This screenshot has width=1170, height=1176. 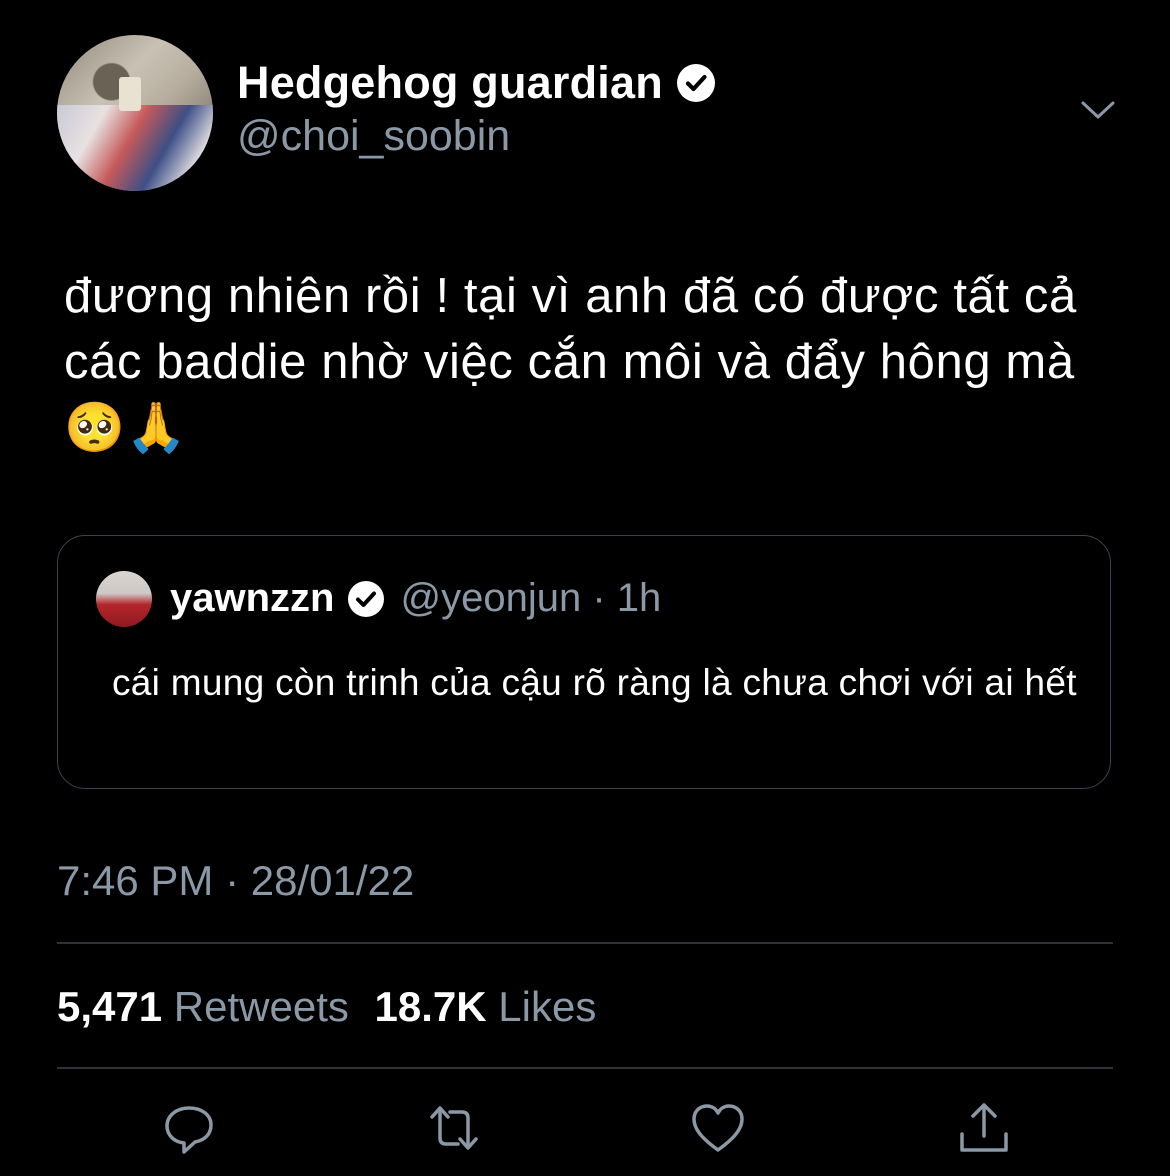 I want to click on author-name-row: Hedgehog guardian, so click(x=476, y=83).